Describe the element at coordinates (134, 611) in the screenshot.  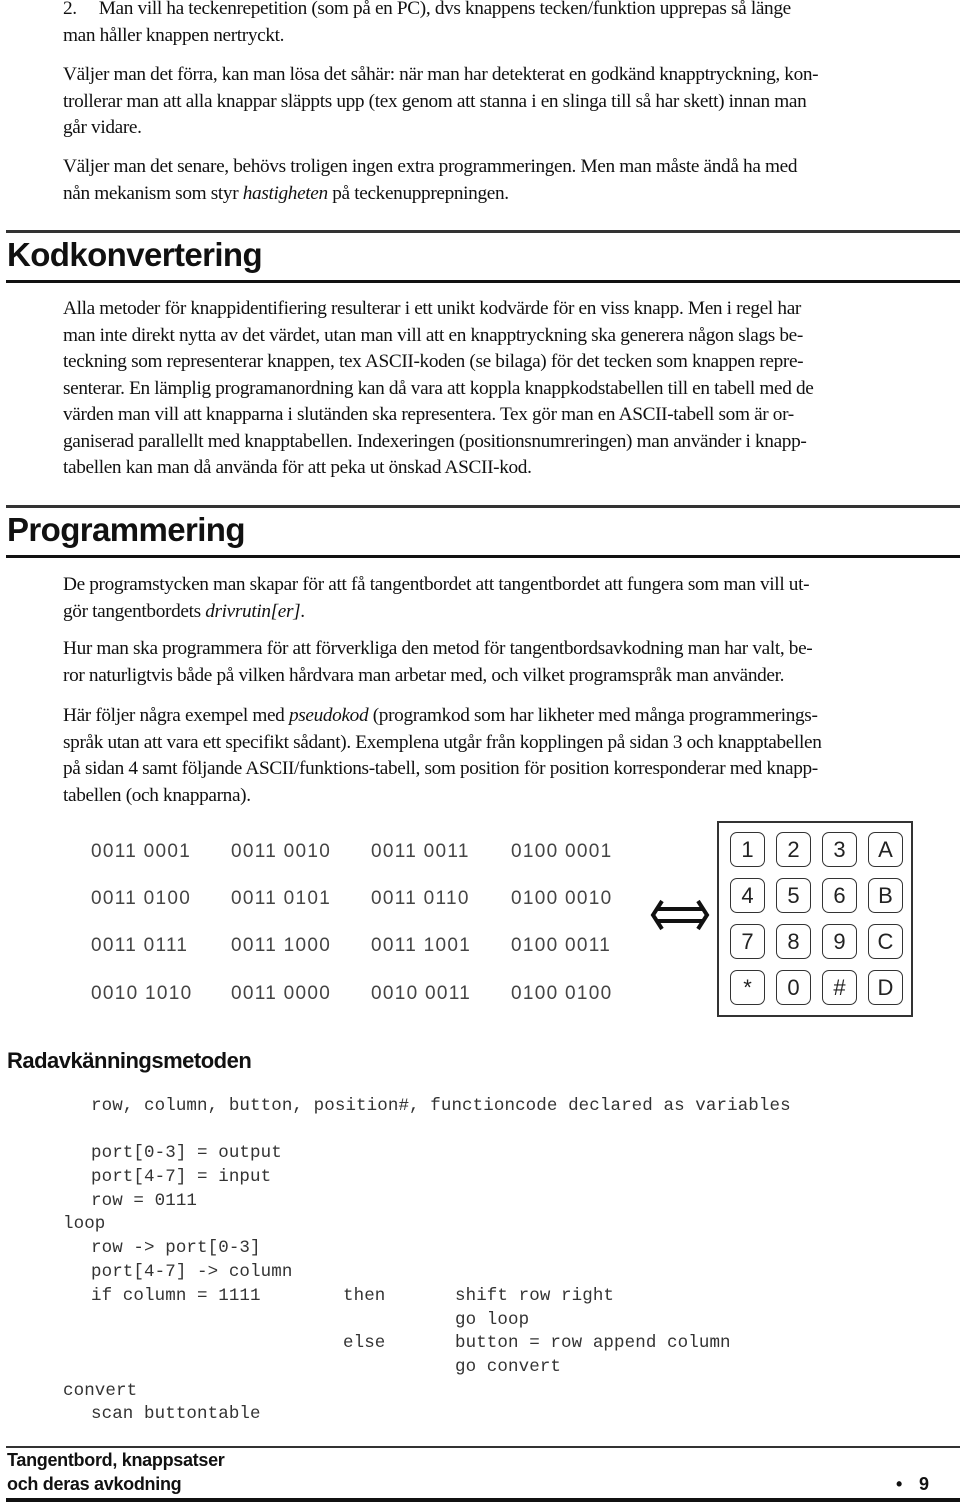
I see `text-line: gör tangentbordets` at that location.